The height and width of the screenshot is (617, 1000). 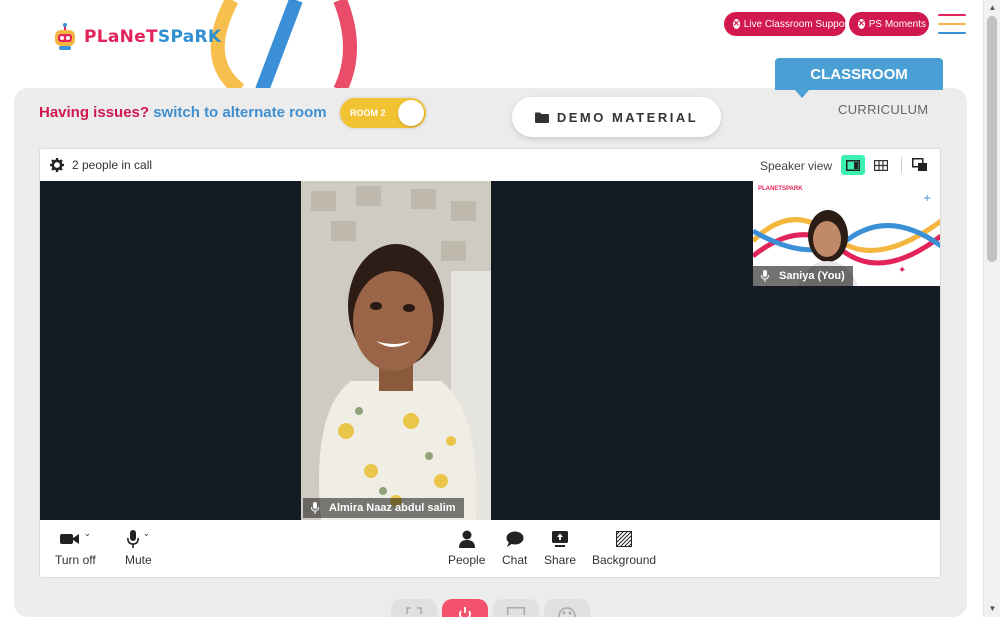 I want to click on people-label: People, so click(x=467, y=560).